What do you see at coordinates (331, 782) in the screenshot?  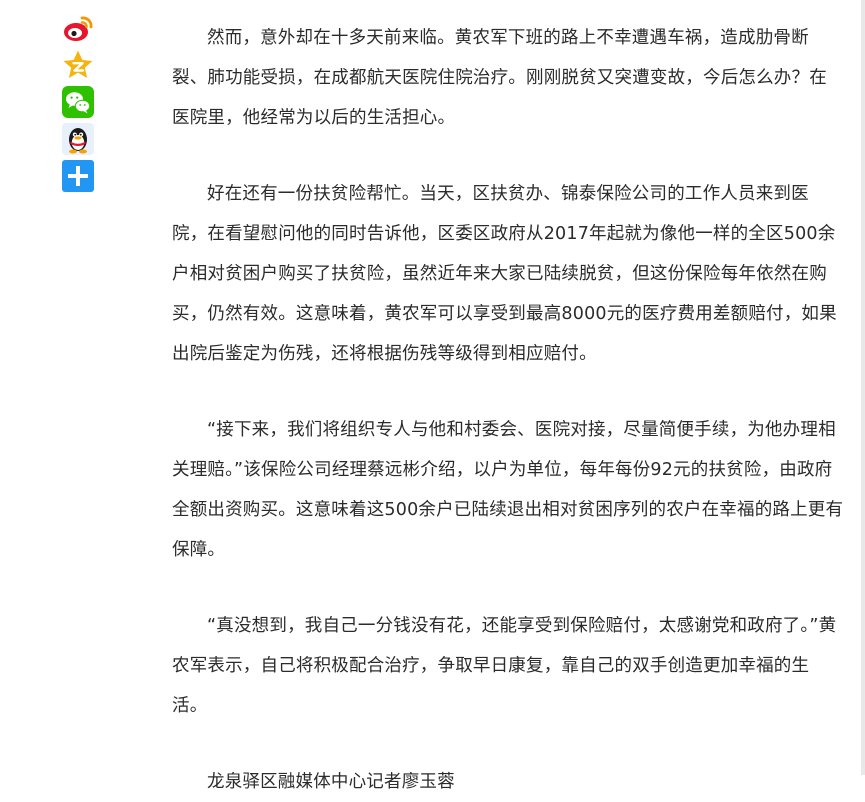 I see `article-byline: 龙泉驿区融媒体中心记者廖玉蓉` at bounding box center [331, 782].